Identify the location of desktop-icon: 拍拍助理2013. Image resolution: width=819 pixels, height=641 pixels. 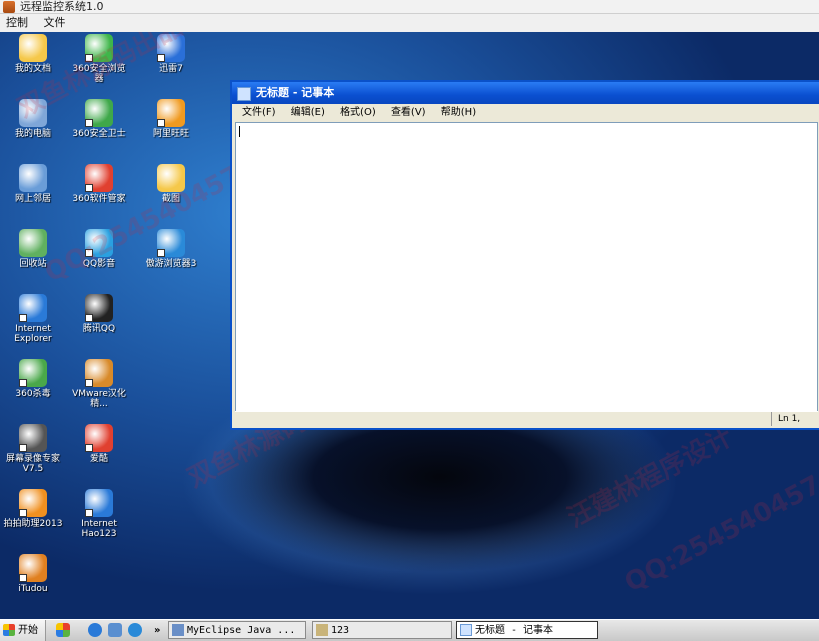
(33, 509).